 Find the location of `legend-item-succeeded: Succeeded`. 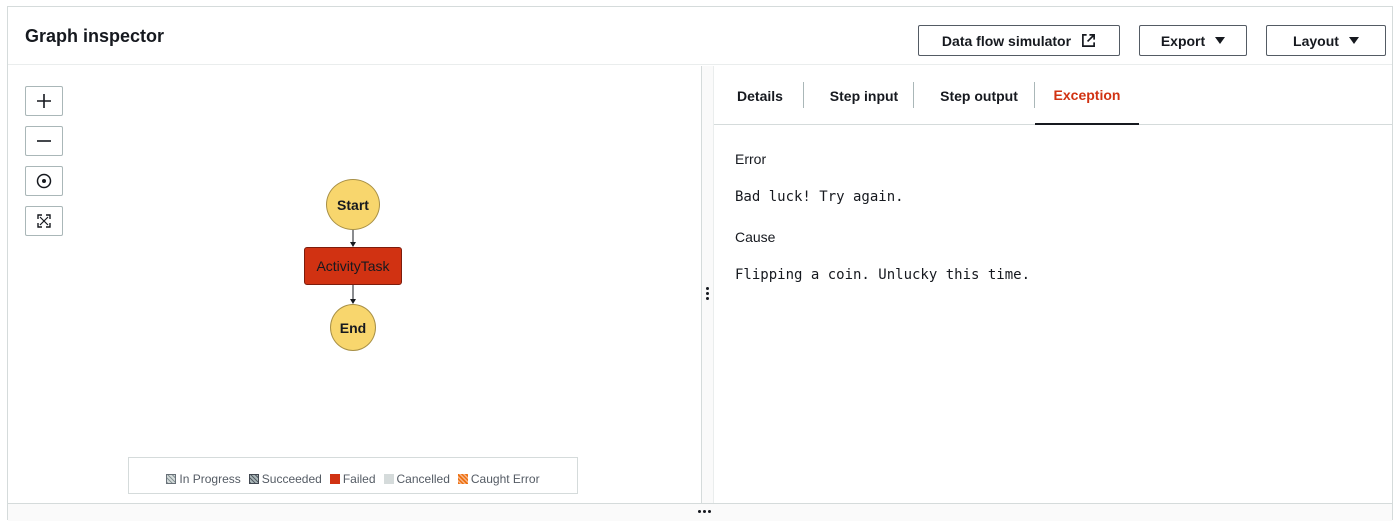

legend-item-succeeded: Succeeded is located at coordinates (285, 478).